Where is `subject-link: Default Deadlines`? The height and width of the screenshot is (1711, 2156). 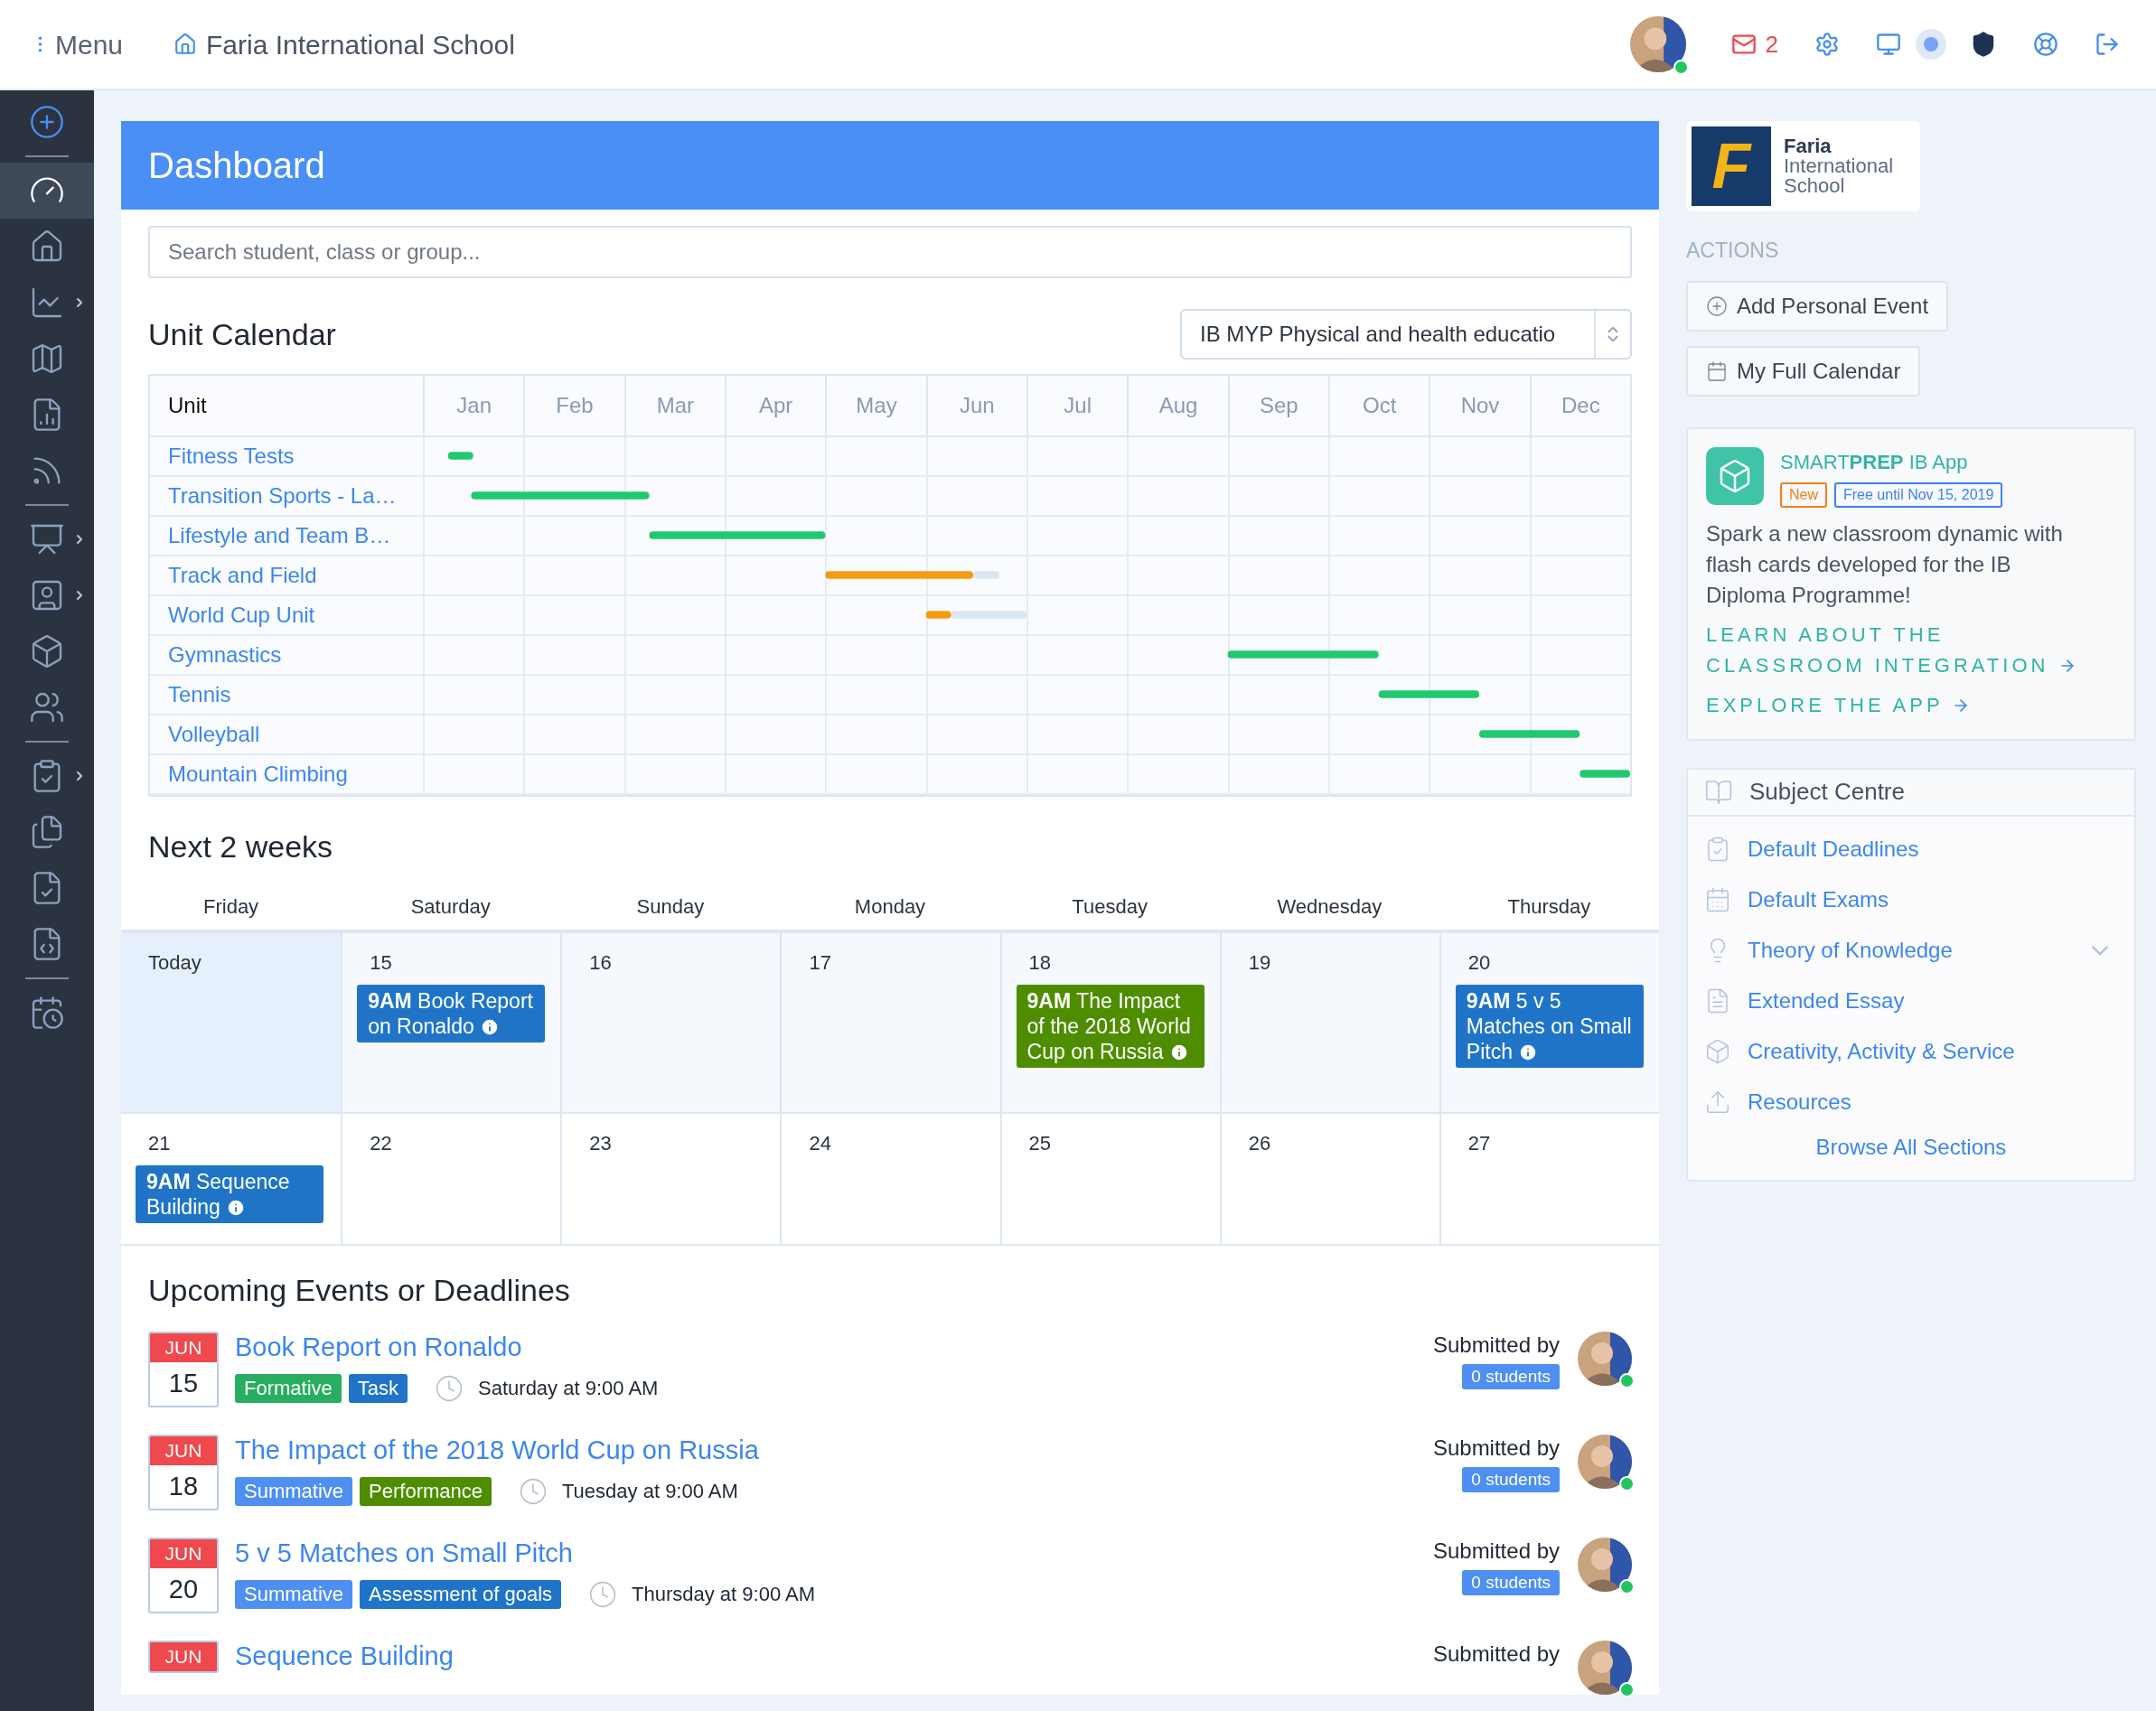 subject-link: Default Deadlines is located at coordinates (1911, 848).